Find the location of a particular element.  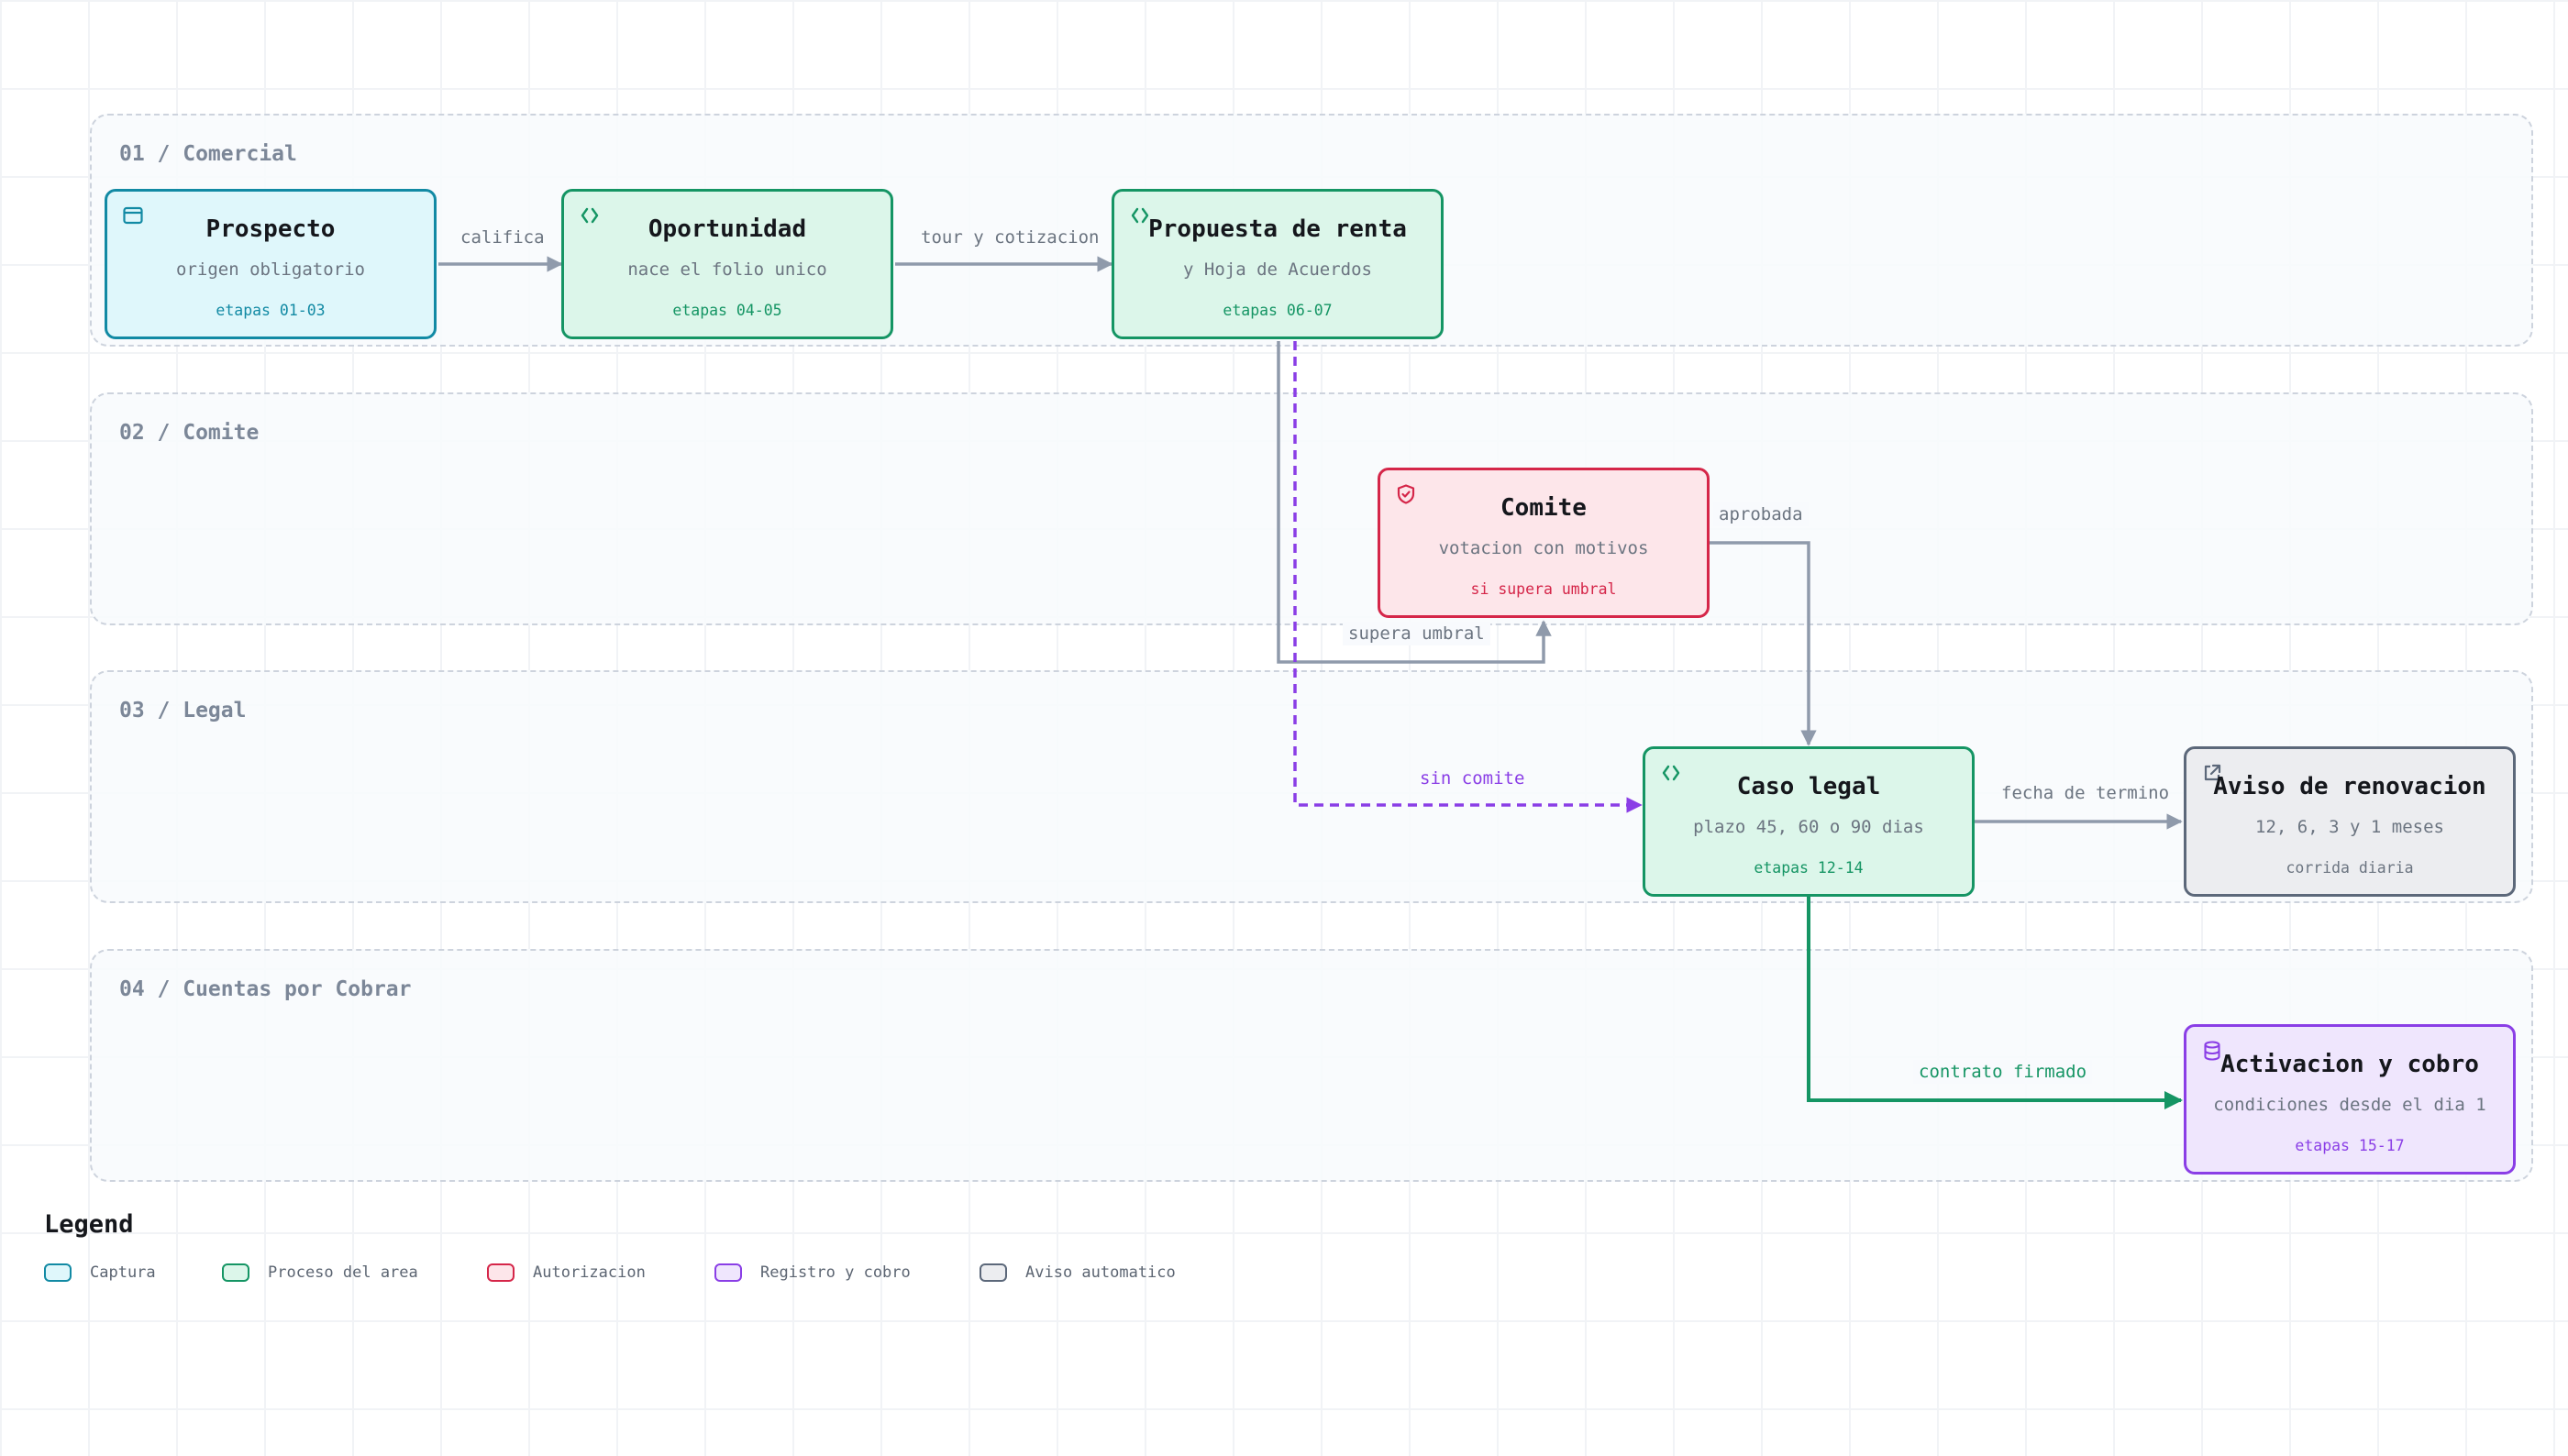

legend-item-captura: Captura is located at coordinates (100, 1273).